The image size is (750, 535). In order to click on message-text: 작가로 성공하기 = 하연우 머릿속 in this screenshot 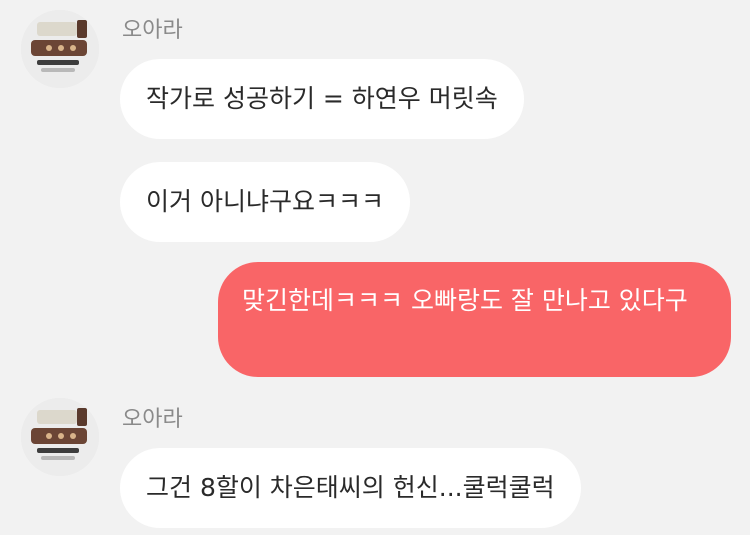, I will do `click(322, 98)`.